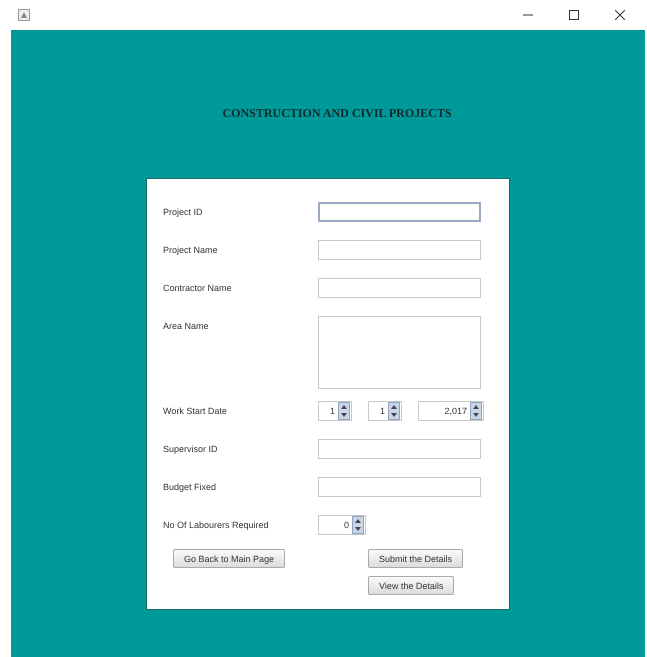  What do you see at coordinates (198, 288) in the screenshot?
I see `field-label: Contractor Name` at bounding box center [198, 288].